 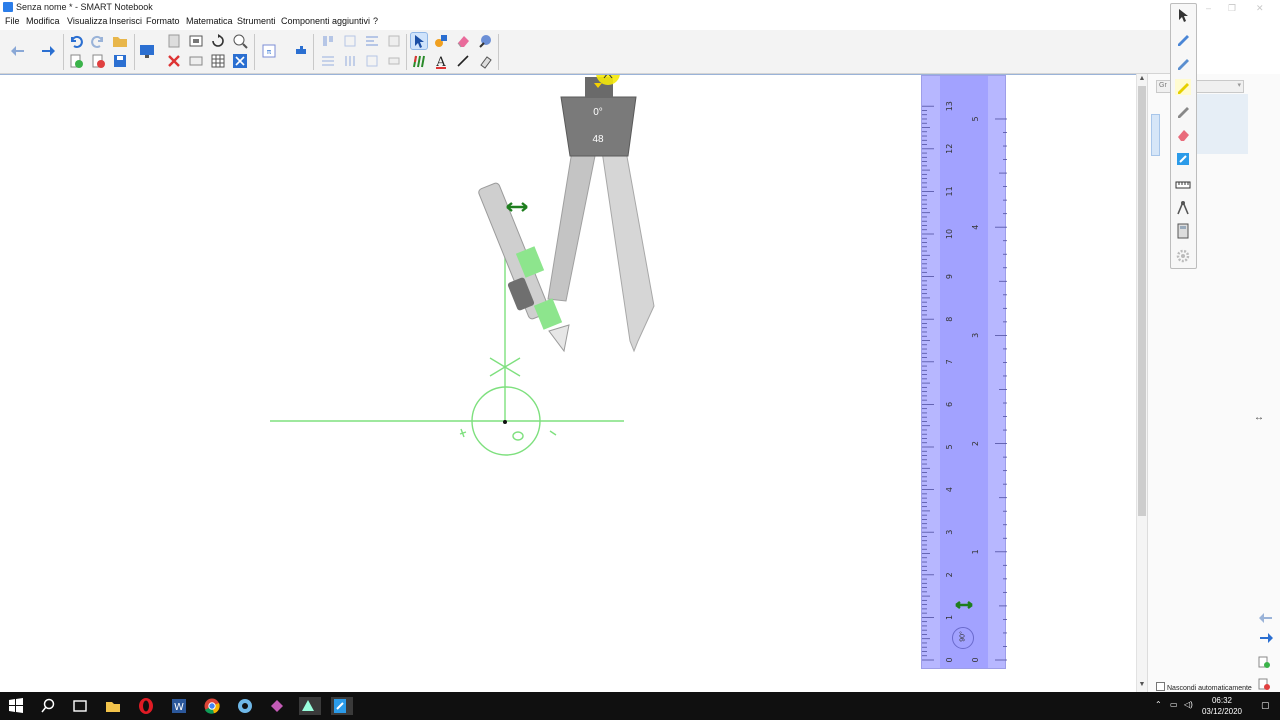 What do you see at coordinates (174, 61) in the screenshot?
I see `delete-icon` at bounding box center [174, 61].